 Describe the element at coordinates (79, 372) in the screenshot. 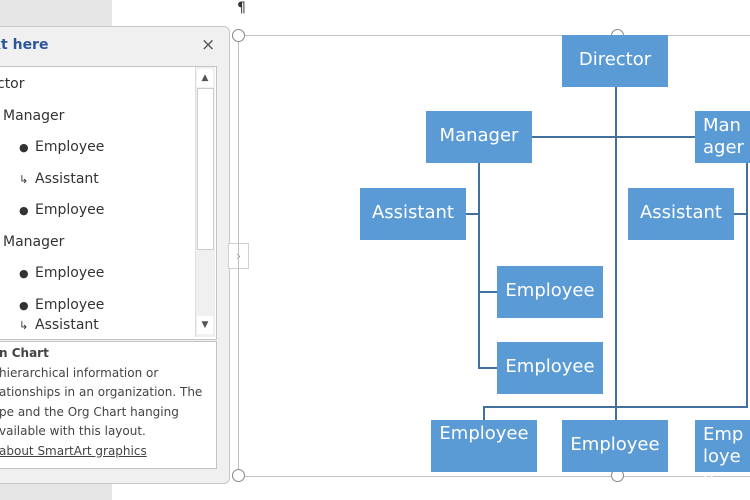

I see `description-line: hierarchical information or` at that location.